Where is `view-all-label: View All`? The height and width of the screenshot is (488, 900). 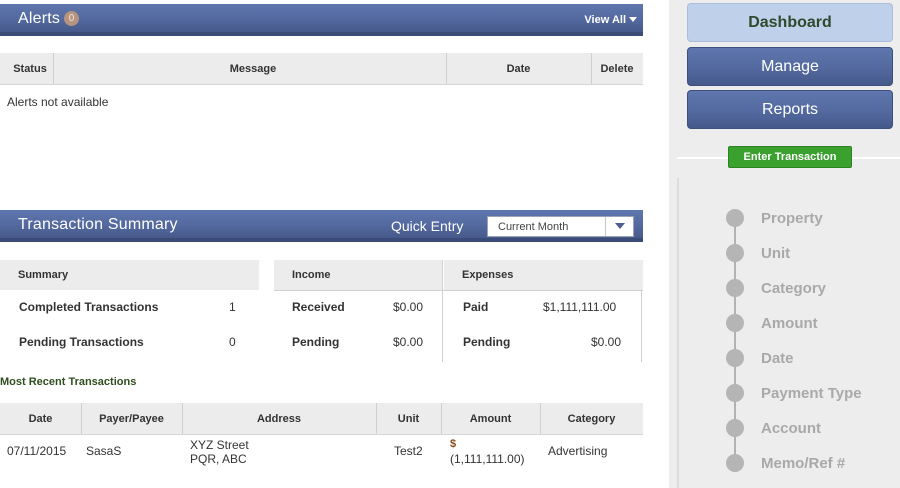
view-all-label: View All is located at coordinates (605, 20).